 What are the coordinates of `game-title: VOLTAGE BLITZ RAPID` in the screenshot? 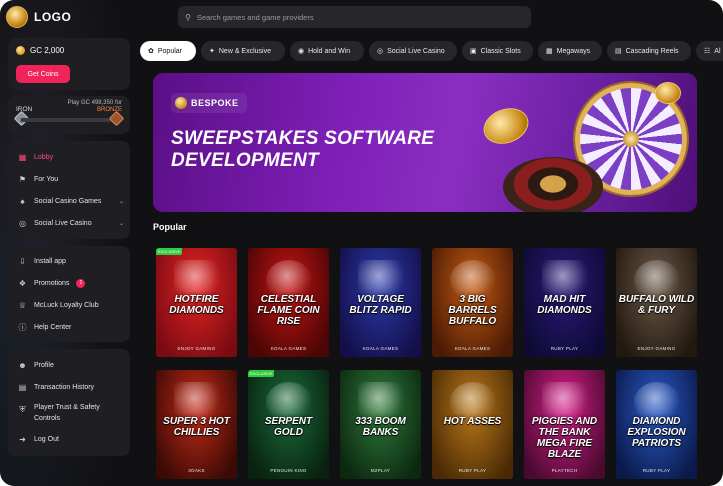 It's located at (380, 305).